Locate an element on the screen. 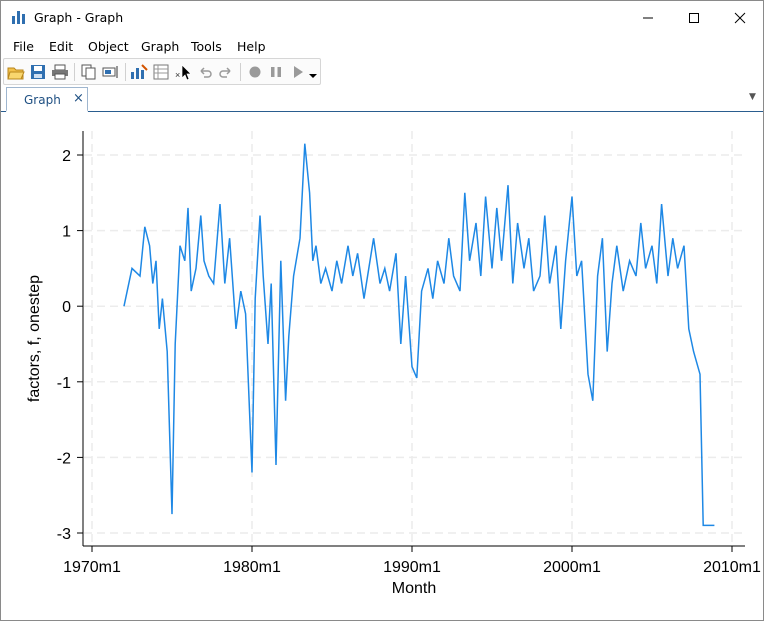 The width and height of the screenshot is (764, 623). undo-icon is located at coordinates (206, 72).